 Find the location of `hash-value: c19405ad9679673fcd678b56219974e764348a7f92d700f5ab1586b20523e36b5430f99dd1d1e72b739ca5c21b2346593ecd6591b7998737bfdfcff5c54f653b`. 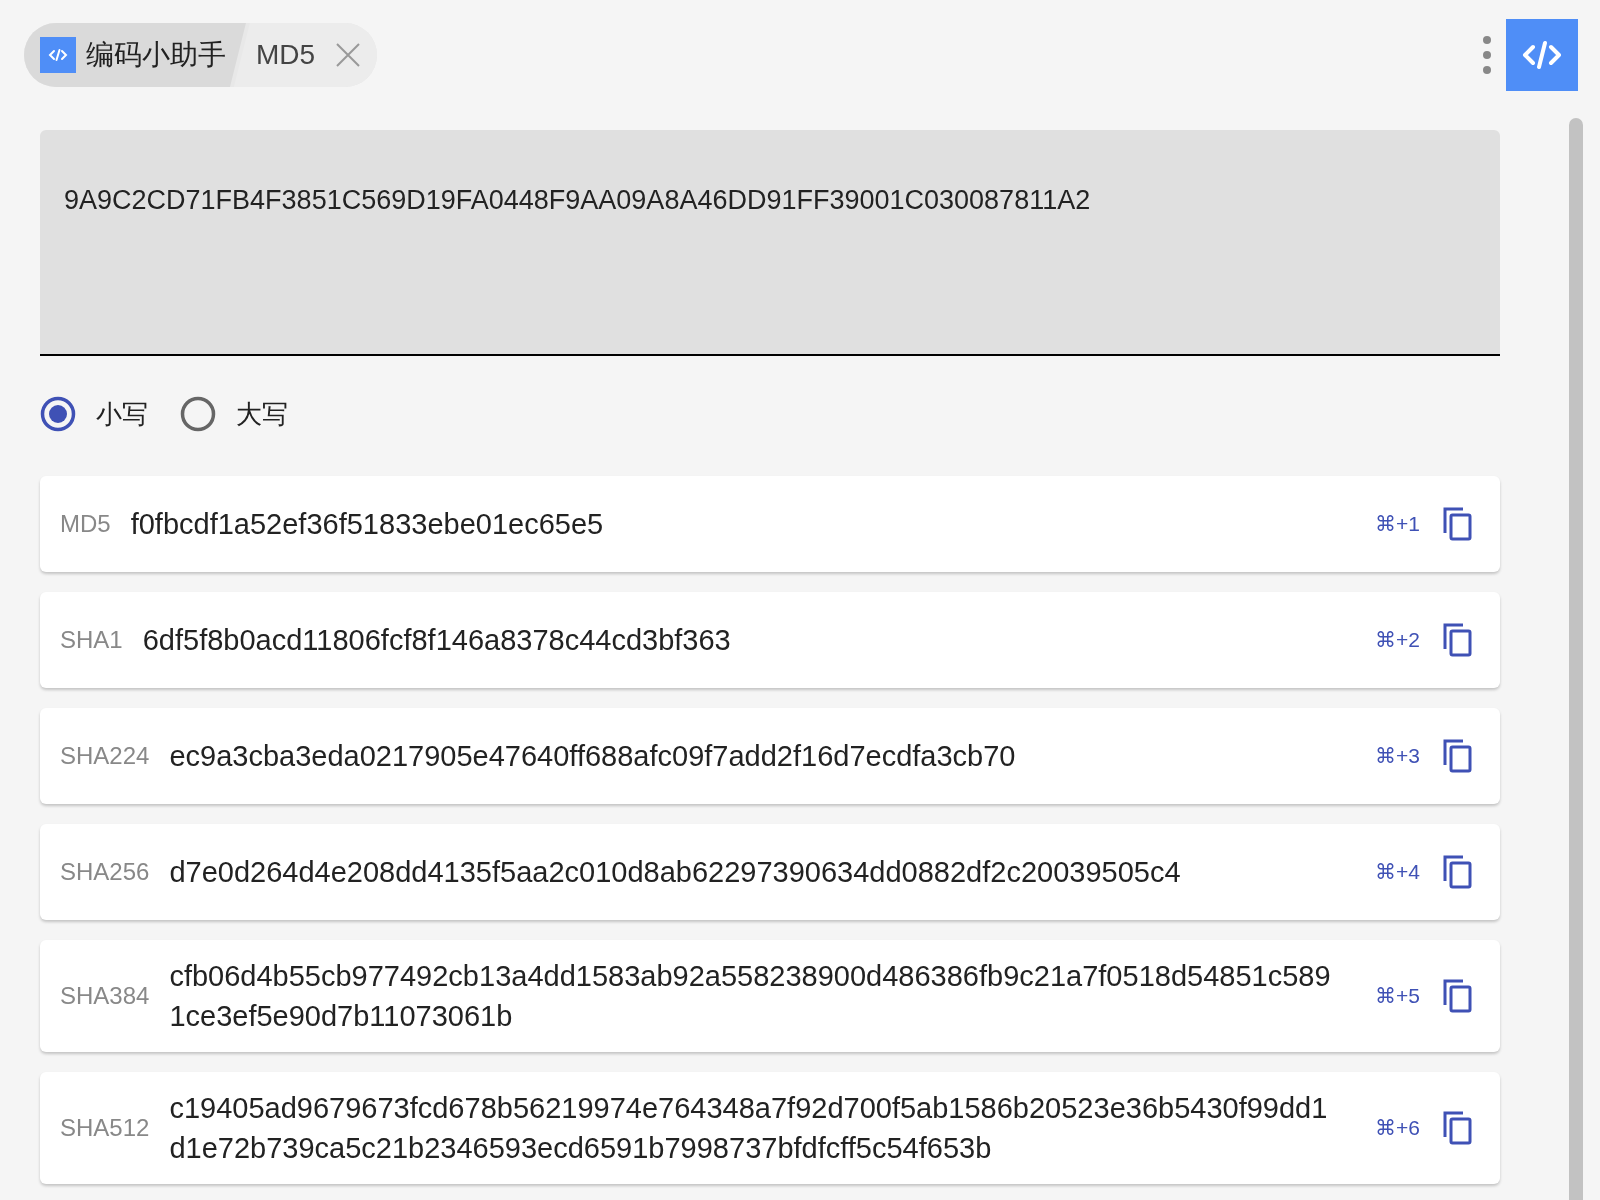

hash-value: c19405ad9679673fcd678b56219974e764348a7f92d700f5ab1586b20523e36b5430f99dd1d1e72b739ca5c21b2346593ecd6591b7998737bfdfcff5c54f653b is located at coordinates (749, 1128).